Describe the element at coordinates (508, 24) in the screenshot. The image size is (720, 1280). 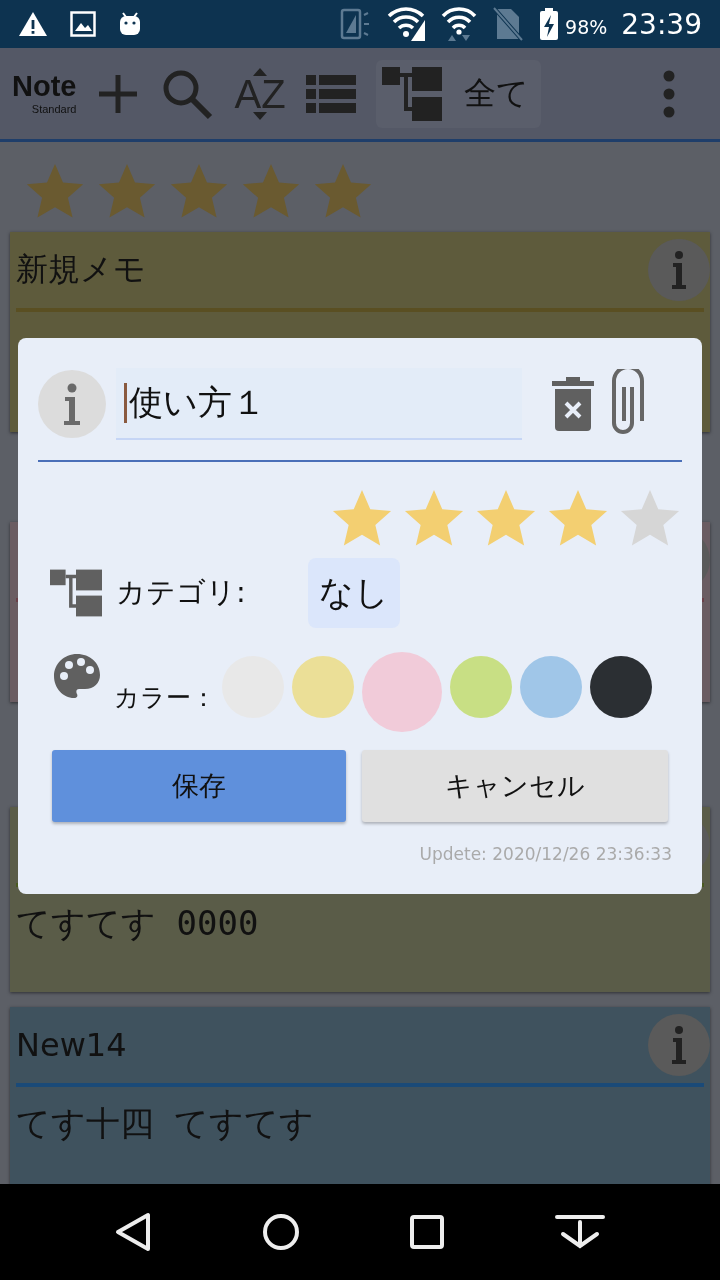
I see `no-sim-icon` at that location.